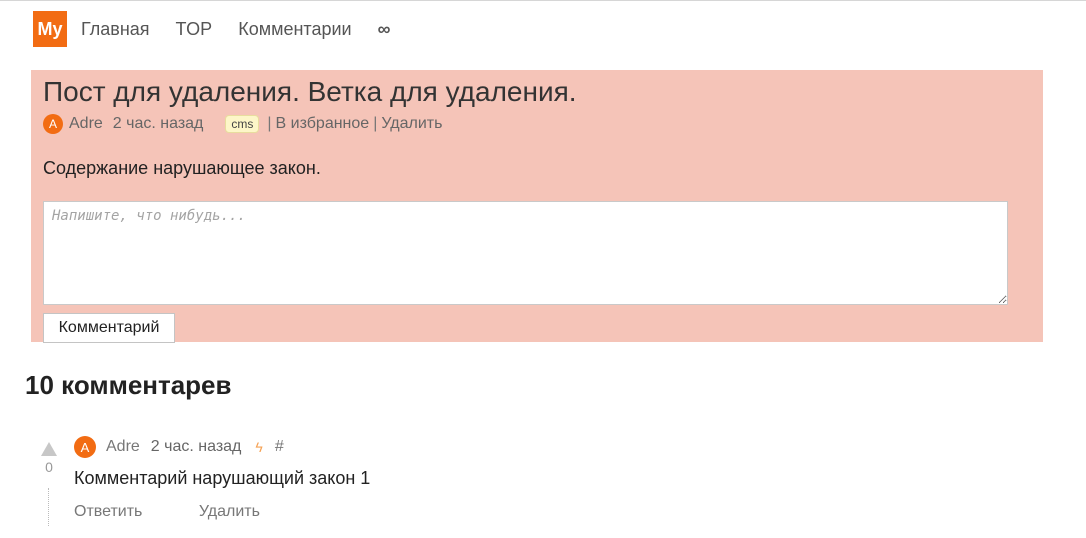 This screenshot has height=538, width=1086. Describe the element at coordinates (258, 447) in the screenshot. I see `lightning-icon: ϟ` at that location.